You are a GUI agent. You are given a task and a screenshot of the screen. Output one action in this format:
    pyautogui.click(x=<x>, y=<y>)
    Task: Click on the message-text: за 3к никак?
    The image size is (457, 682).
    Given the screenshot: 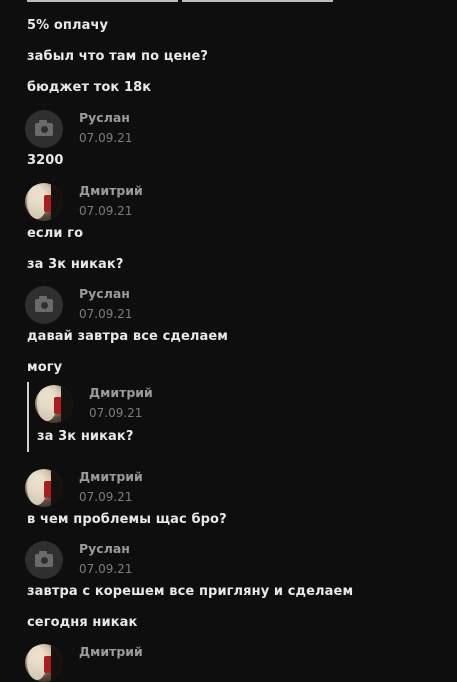 What is the action you would take?
    pyautogui.click(x=75, y=264)
    